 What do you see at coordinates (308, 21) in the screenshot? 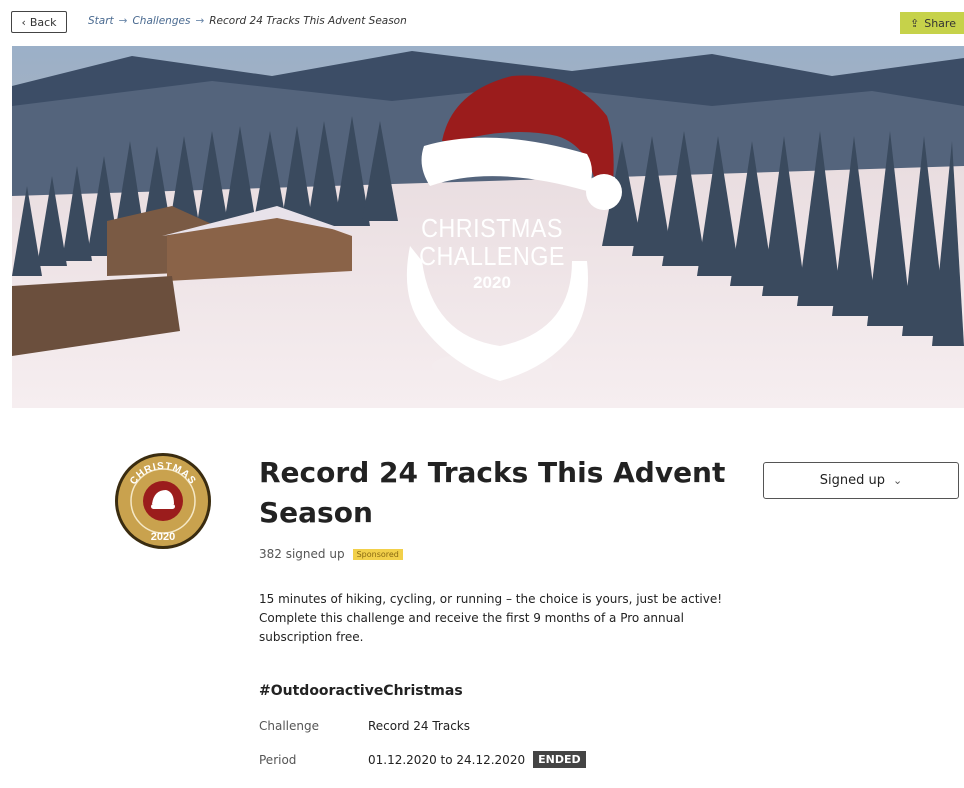
I see `breadcrumb-current: Record 24 Tracks This Advent Season` at bounding box center [308, 21].